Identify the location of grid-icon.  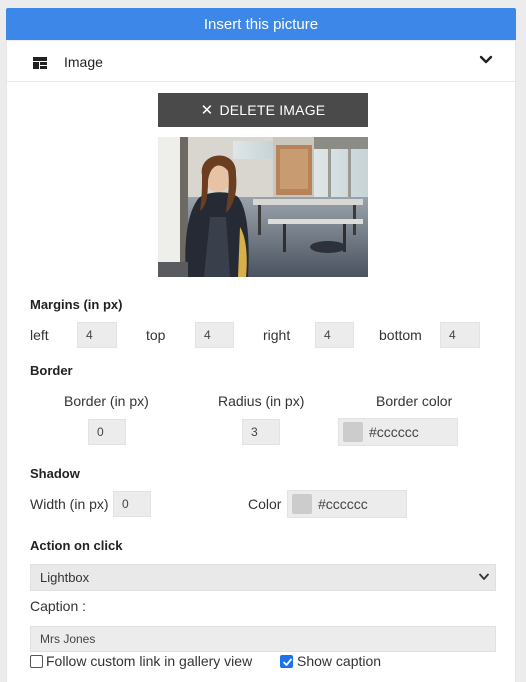
(40, 63).